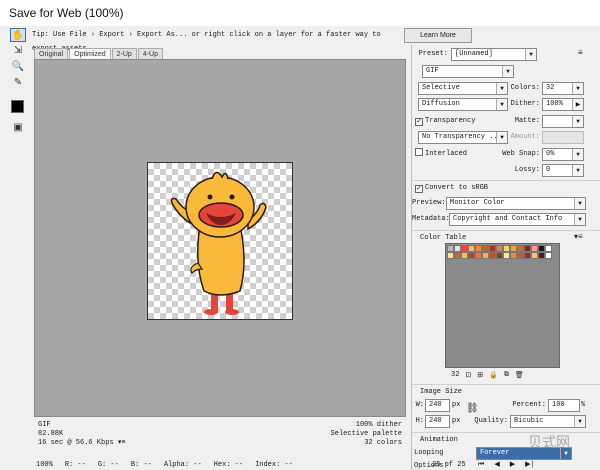 This screenshot has height=470, width=600. What do you see at coordinates (578, 237) in the screenshot?
I see `color-table-menu-icon: ▾≡` at bounding box center [578, 237].